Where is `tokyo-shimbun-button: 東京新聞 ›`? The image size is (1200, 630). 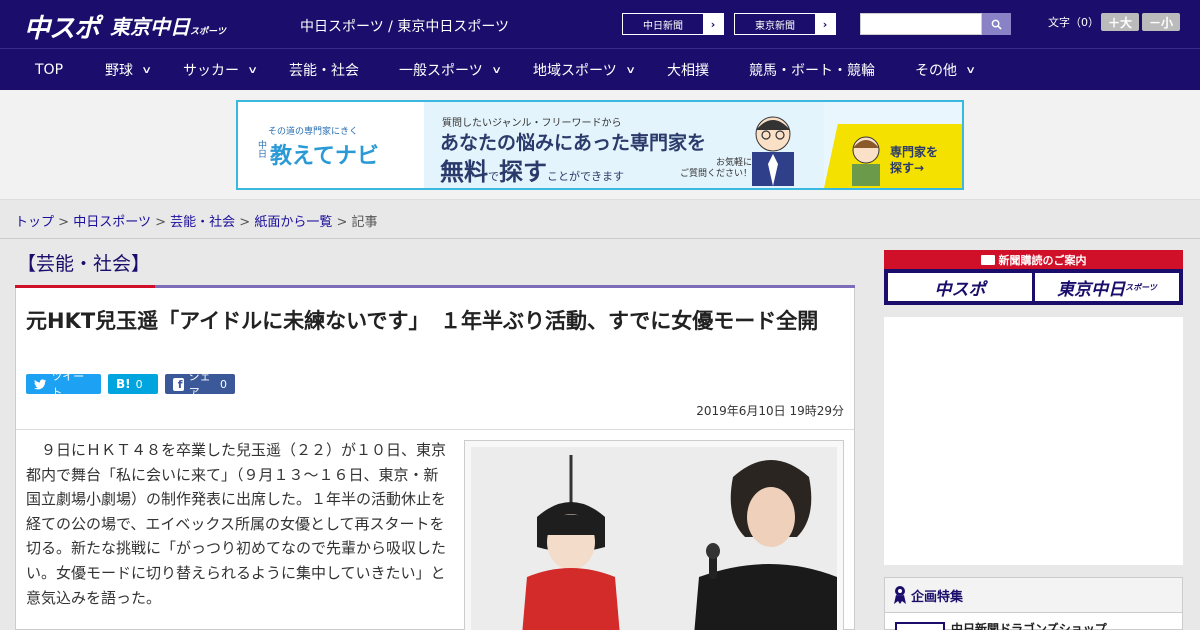
tokyo-shimbun-button: 東京新聞 › is located at coordinates (785, 24).